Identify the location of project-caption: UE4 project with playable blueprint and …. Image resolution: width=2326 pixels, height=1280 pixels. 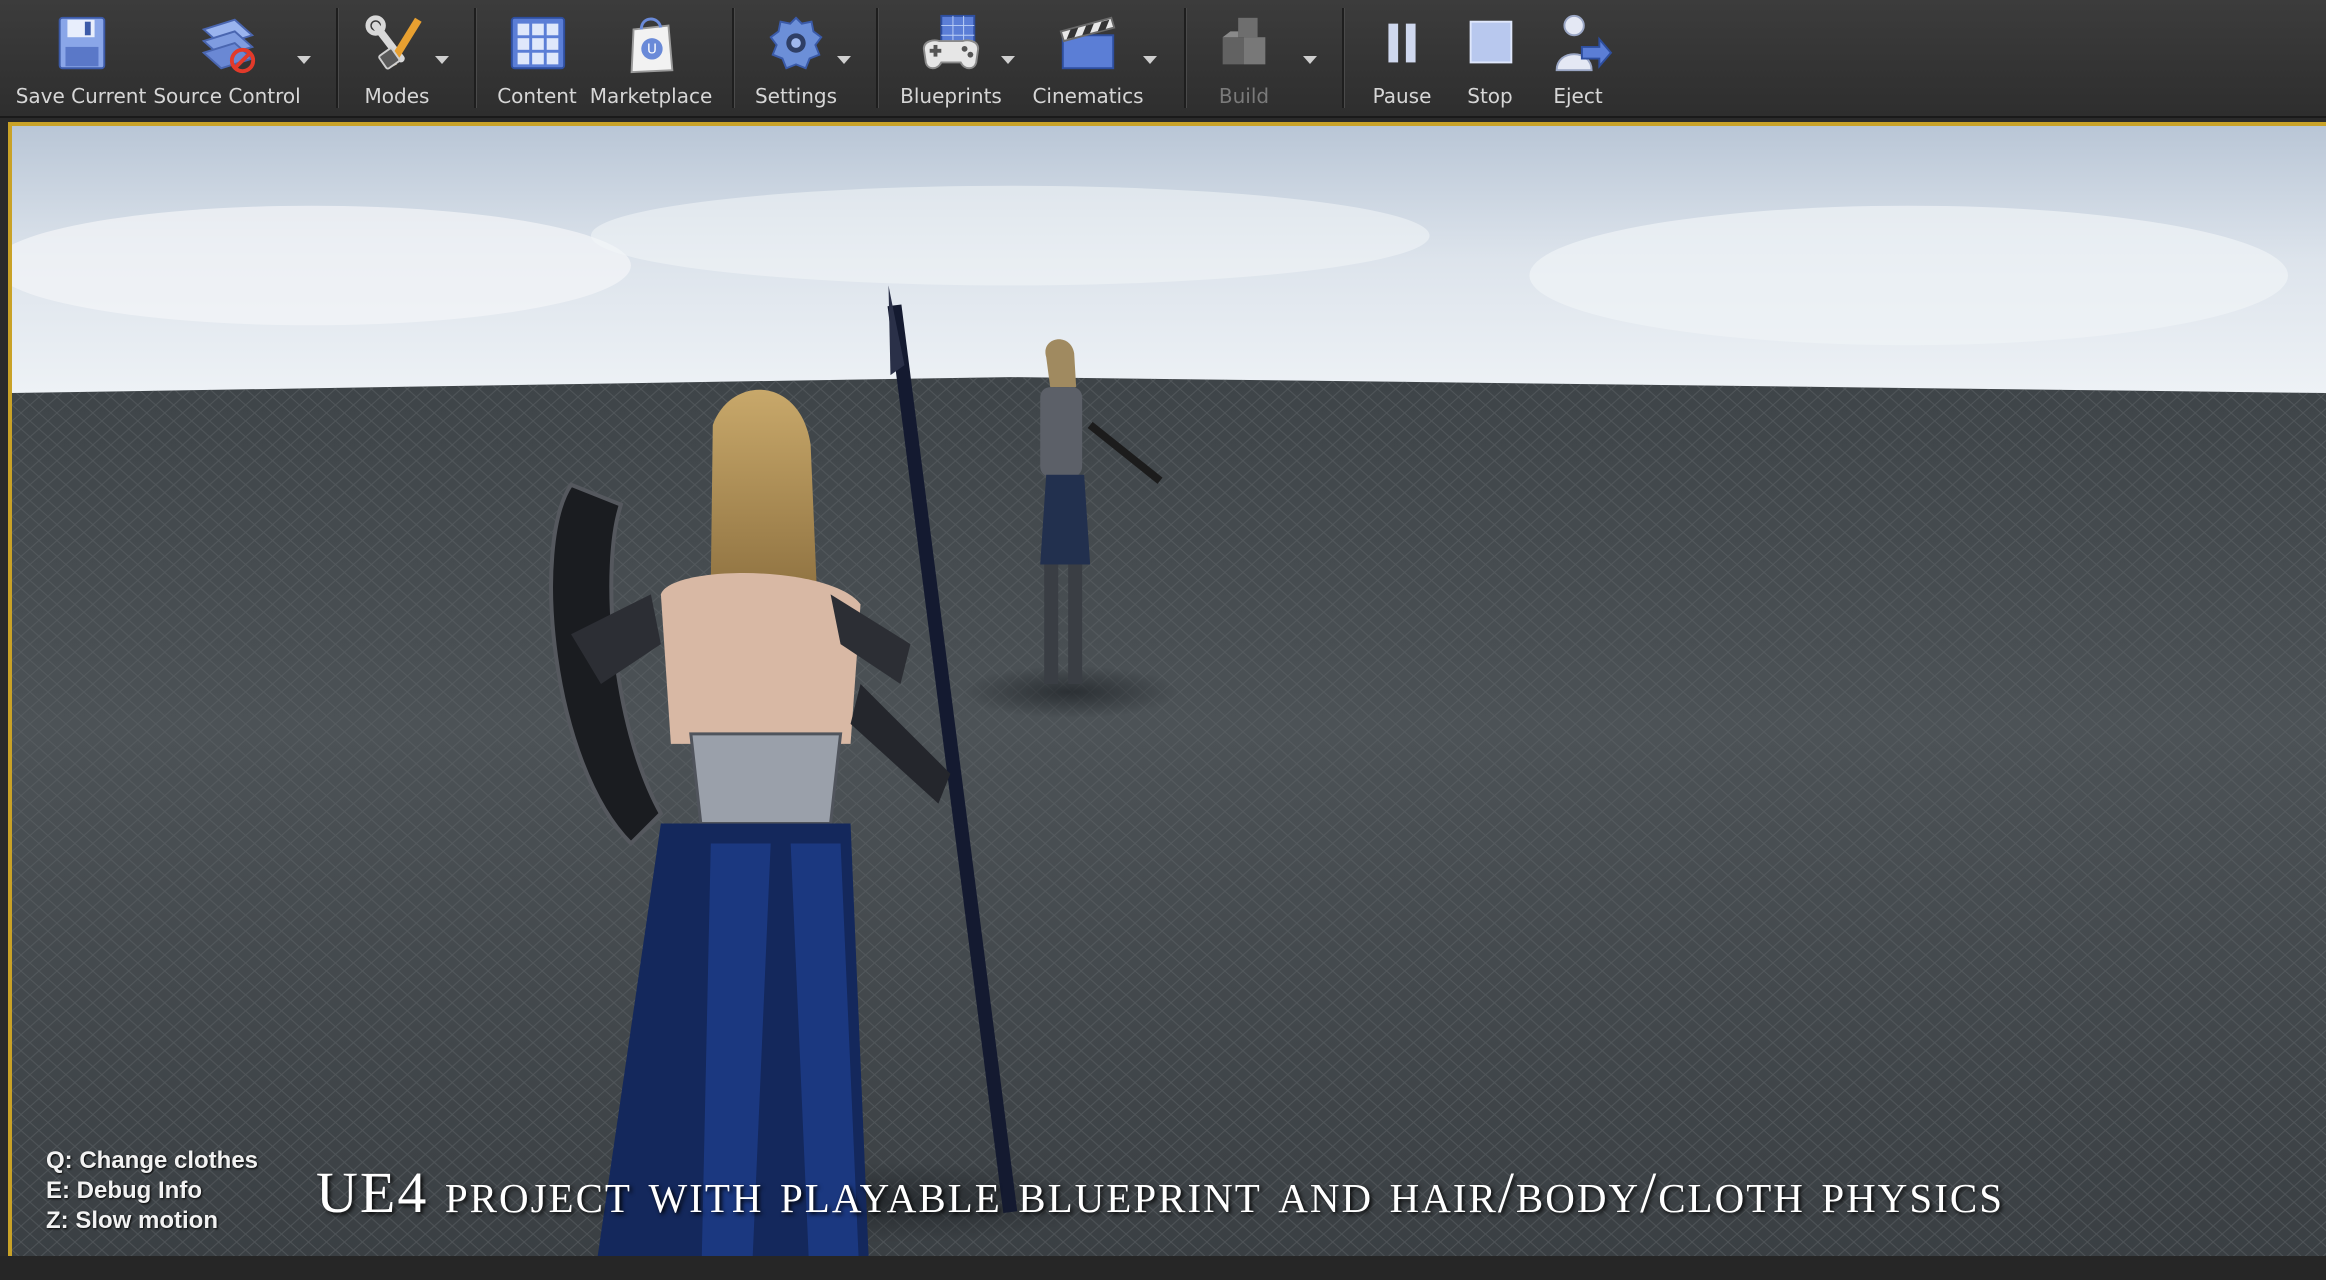
(1160, 1192).